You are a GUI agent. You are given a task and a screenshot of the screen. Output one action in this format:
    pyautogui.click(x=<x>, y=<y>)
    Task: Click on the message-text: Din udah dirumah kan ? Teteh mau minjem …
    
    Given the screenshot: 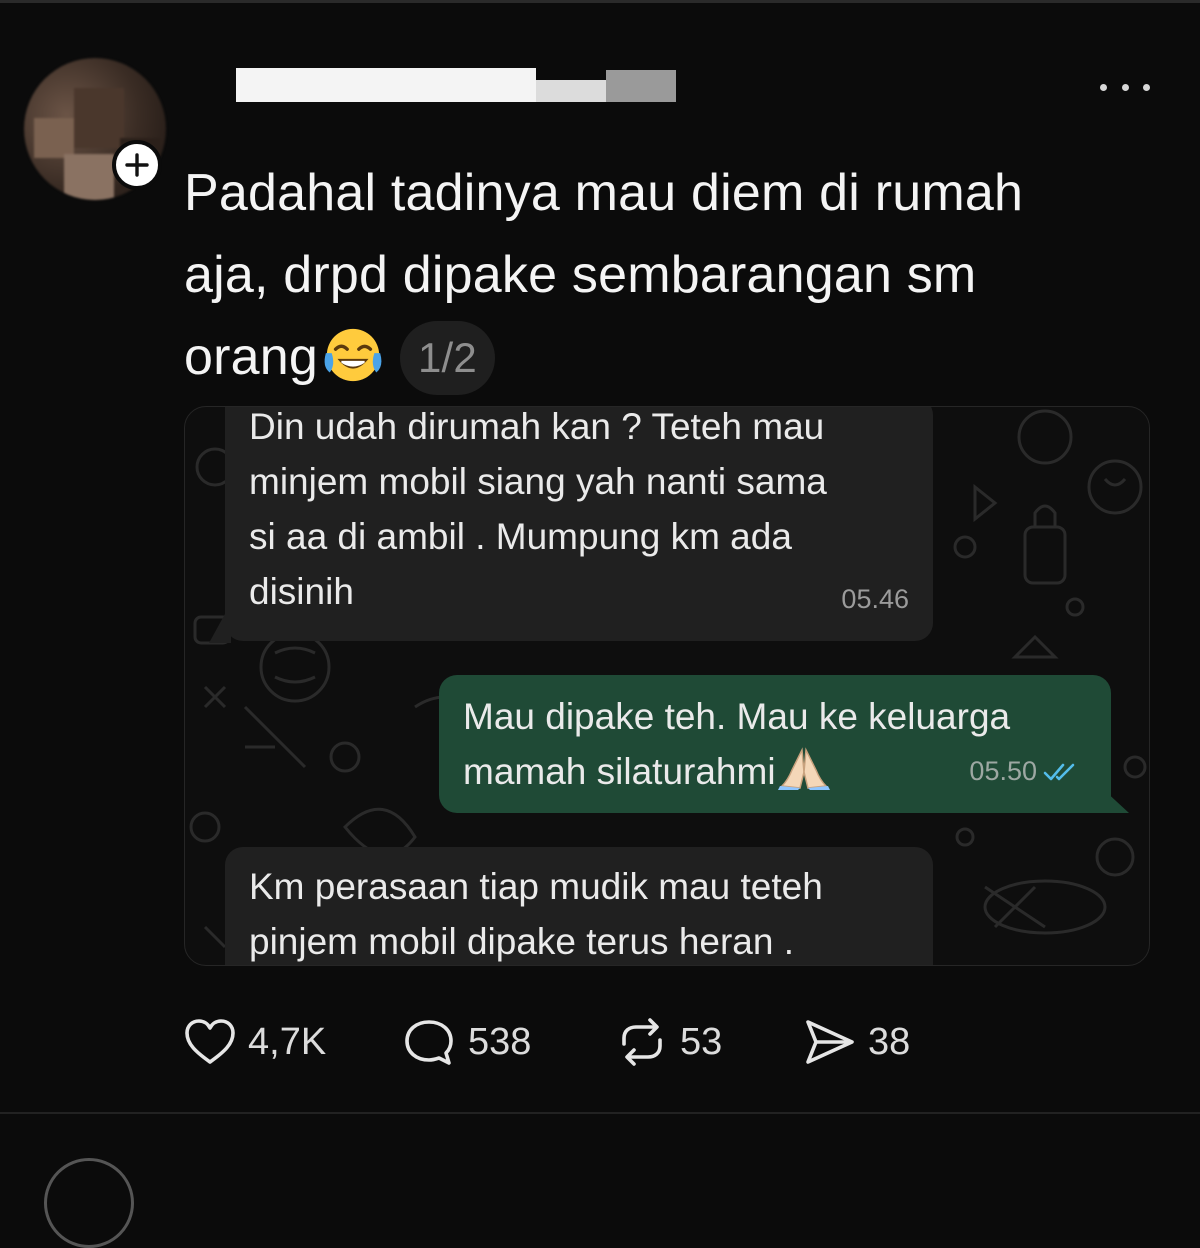 What is the action you would take?
    pyautogui.click(x=584, y=512)
    